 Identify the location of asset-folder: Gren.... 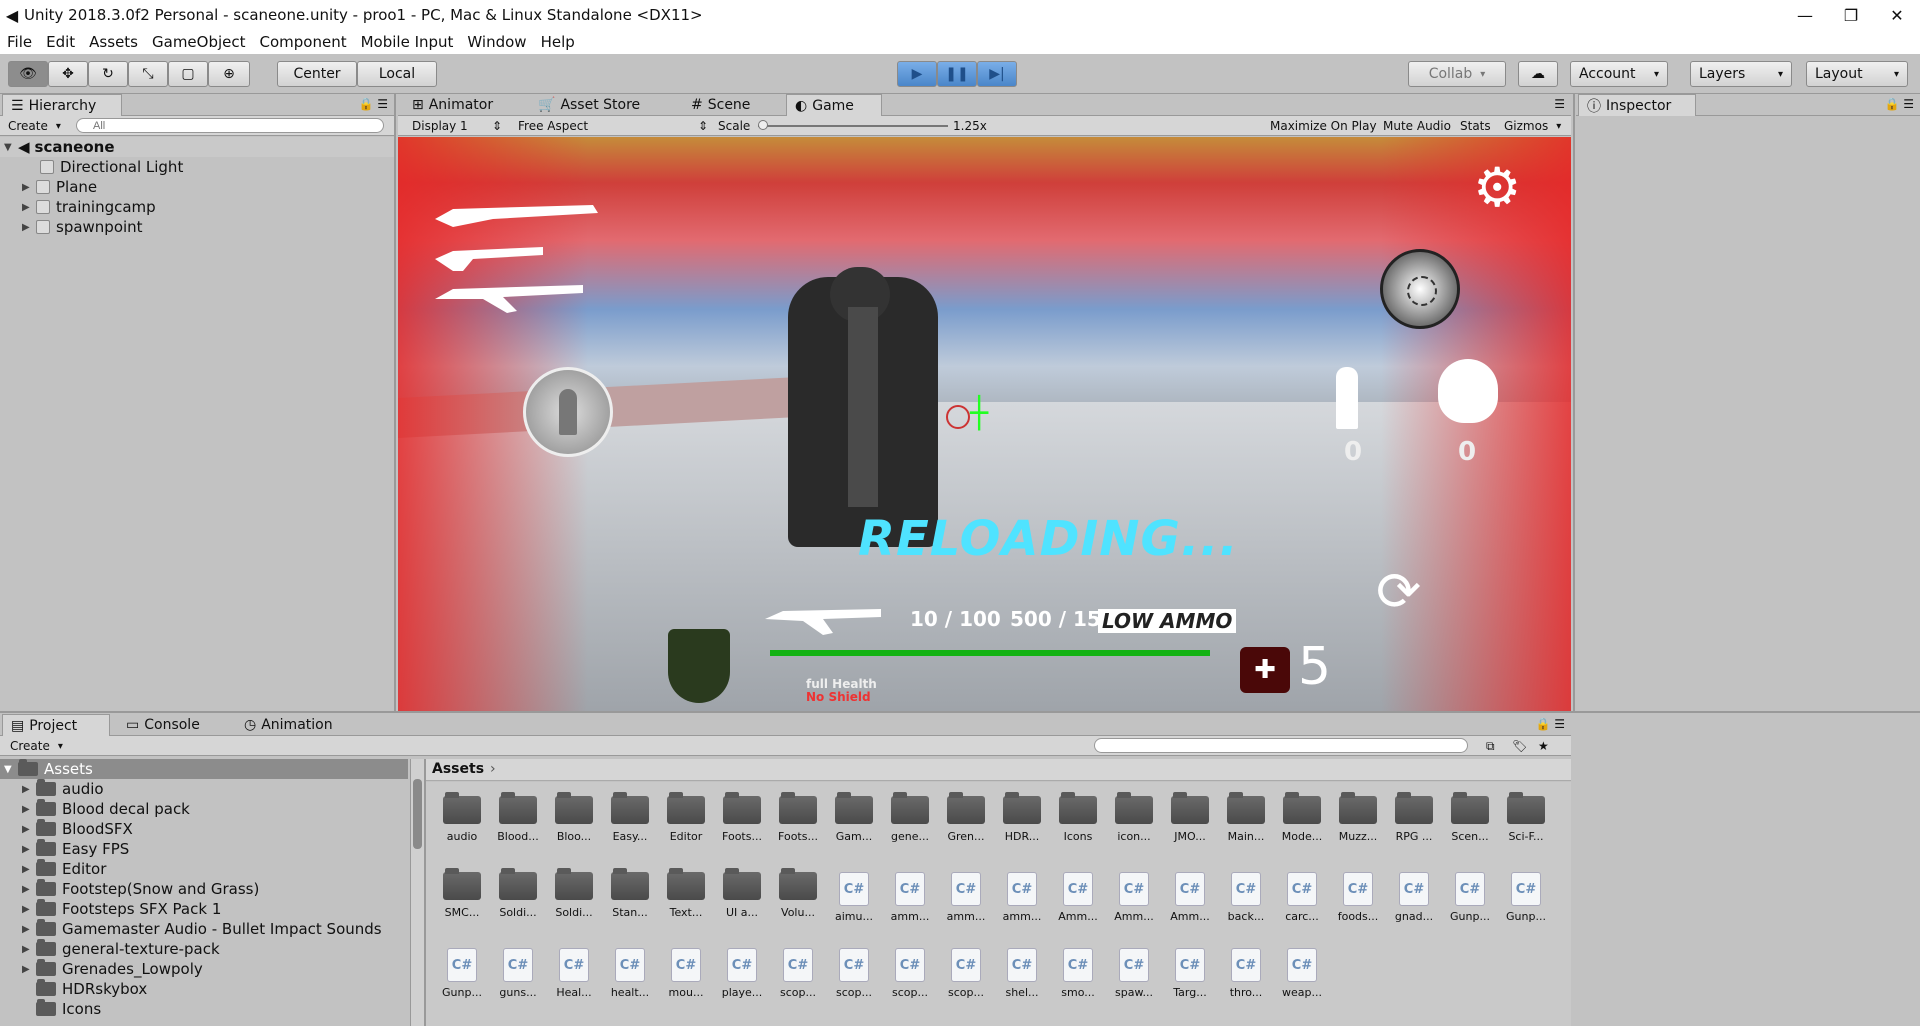
(966, 817).